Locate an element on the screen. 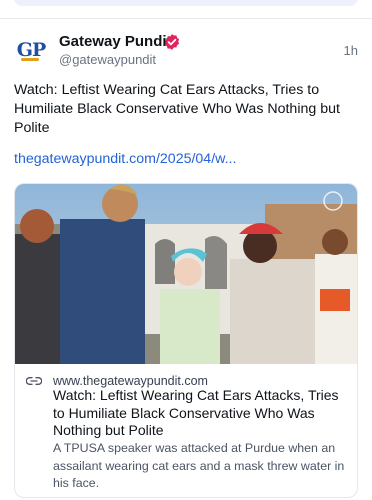  post-timestamp: 1h is located at coordinates (351, 50).